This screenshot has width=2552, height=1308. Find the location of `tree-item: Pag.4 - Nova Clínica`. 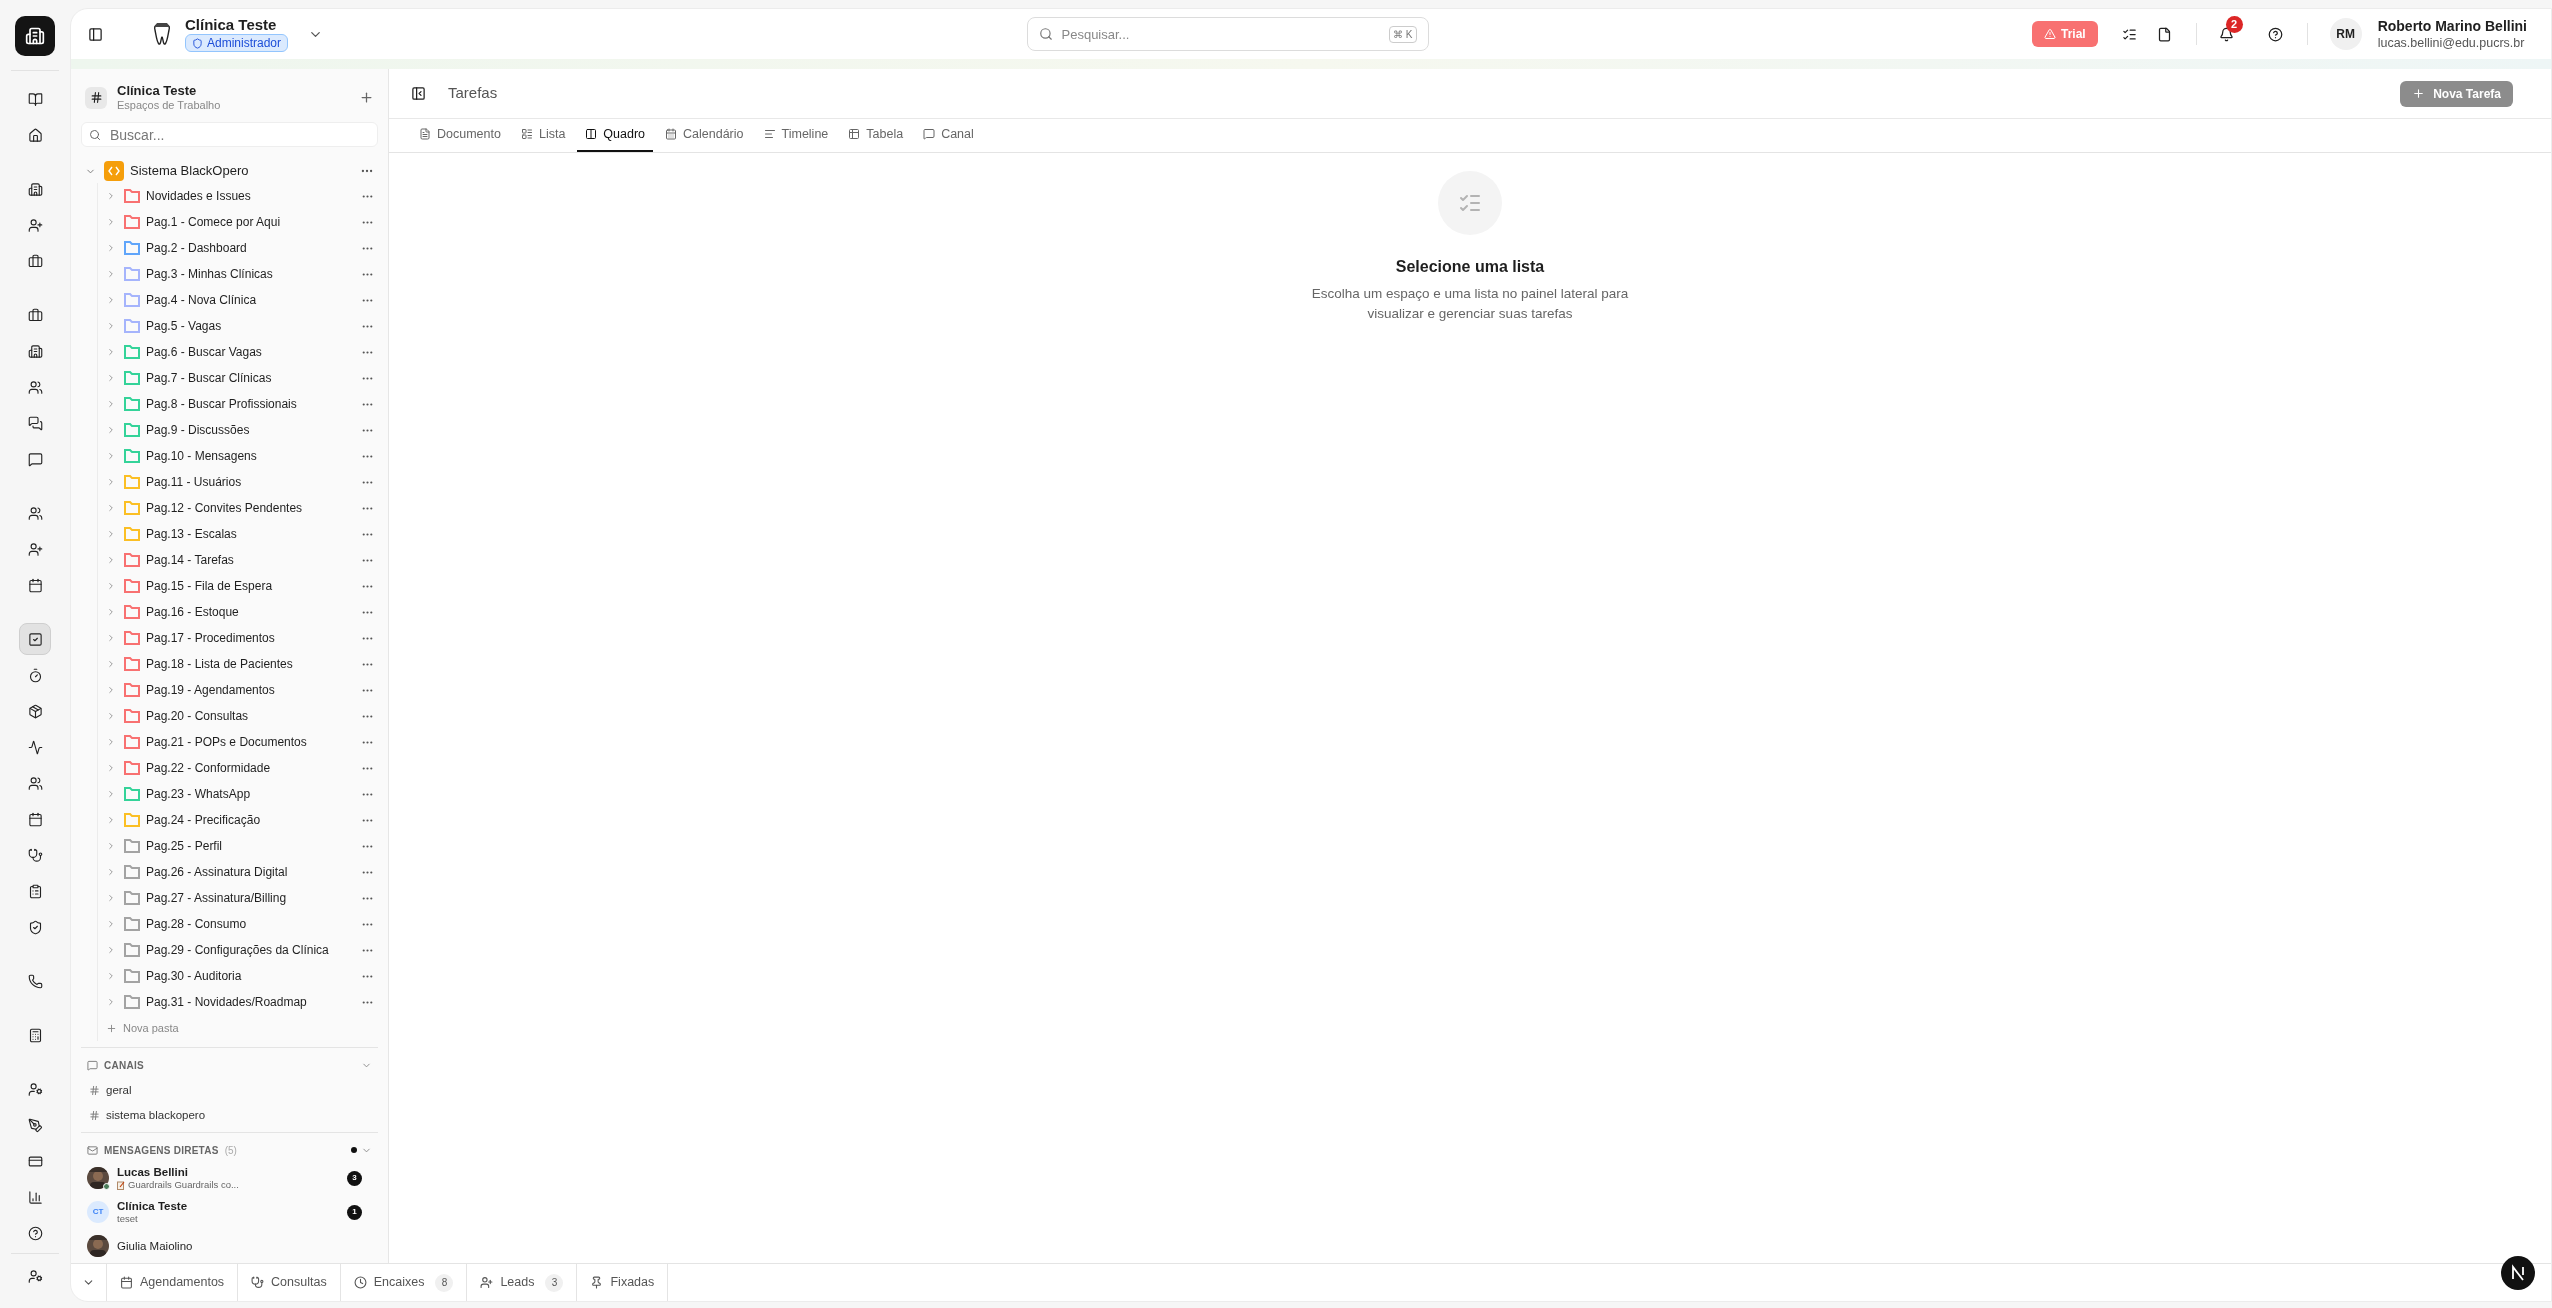

tree-item: Pag.4 - Nova Clínica is located at coordinates (253, 300).